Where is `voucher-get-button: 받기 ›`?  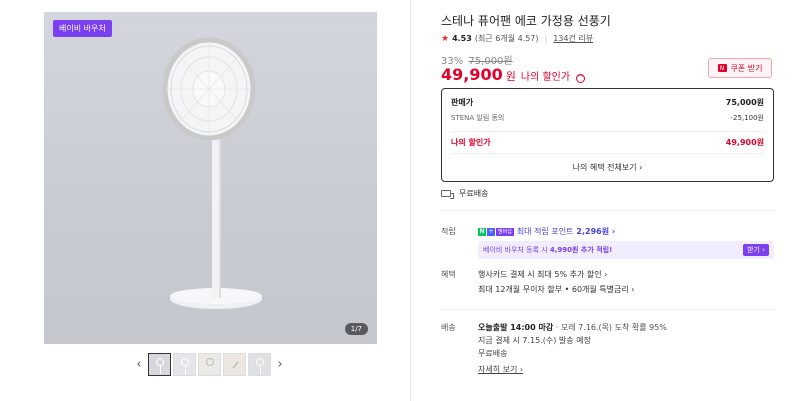 voucher-get-button: 받기 › is located at coordinates (756, 250).